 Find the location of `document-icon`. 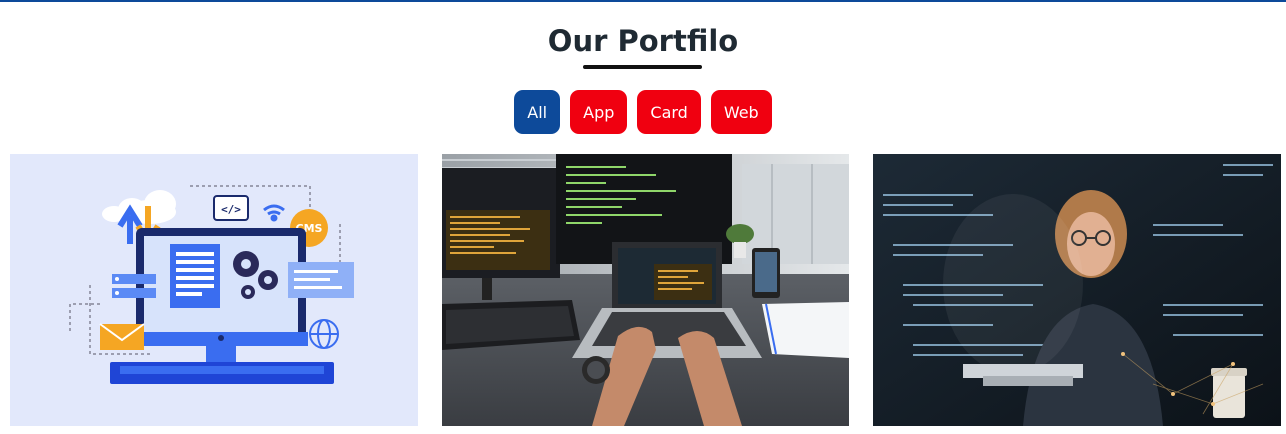

document-icon is located at coordinates (195, 276).